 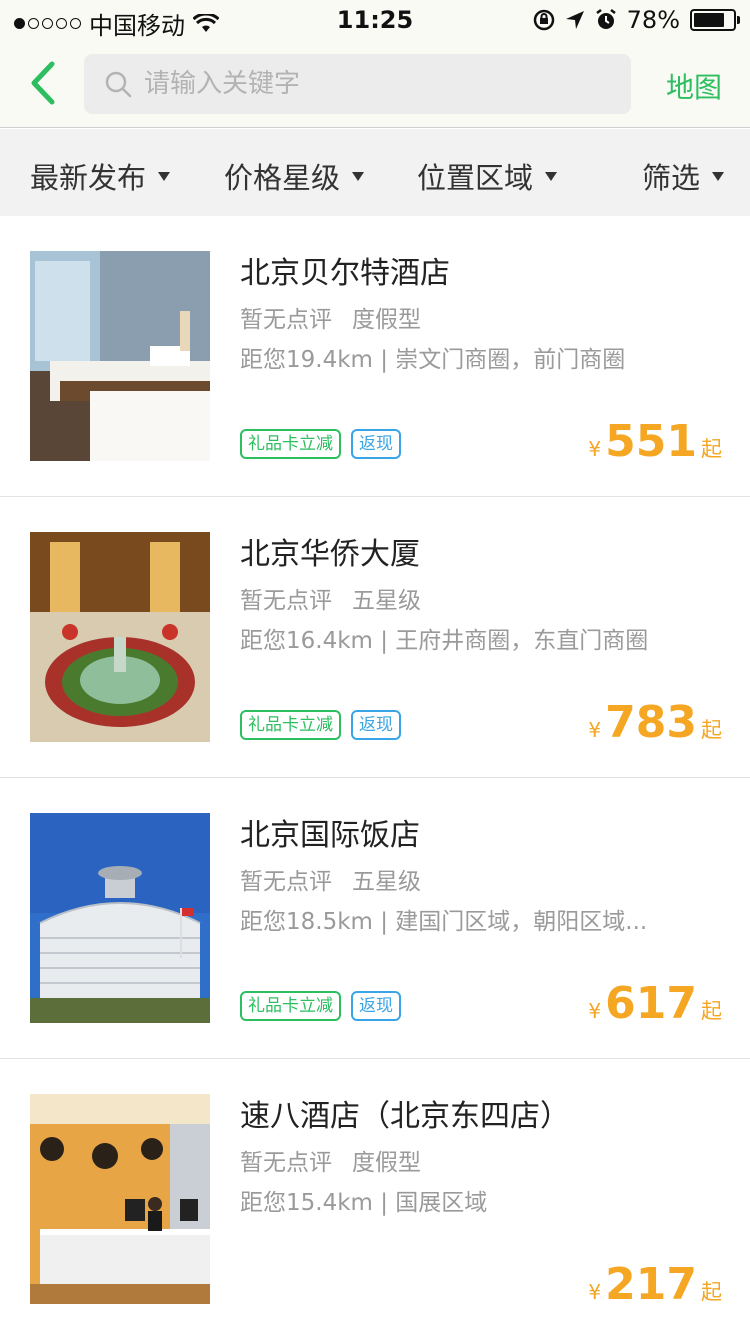 I want to click on status-bar-right: 78%, so click(x=636, y=20).